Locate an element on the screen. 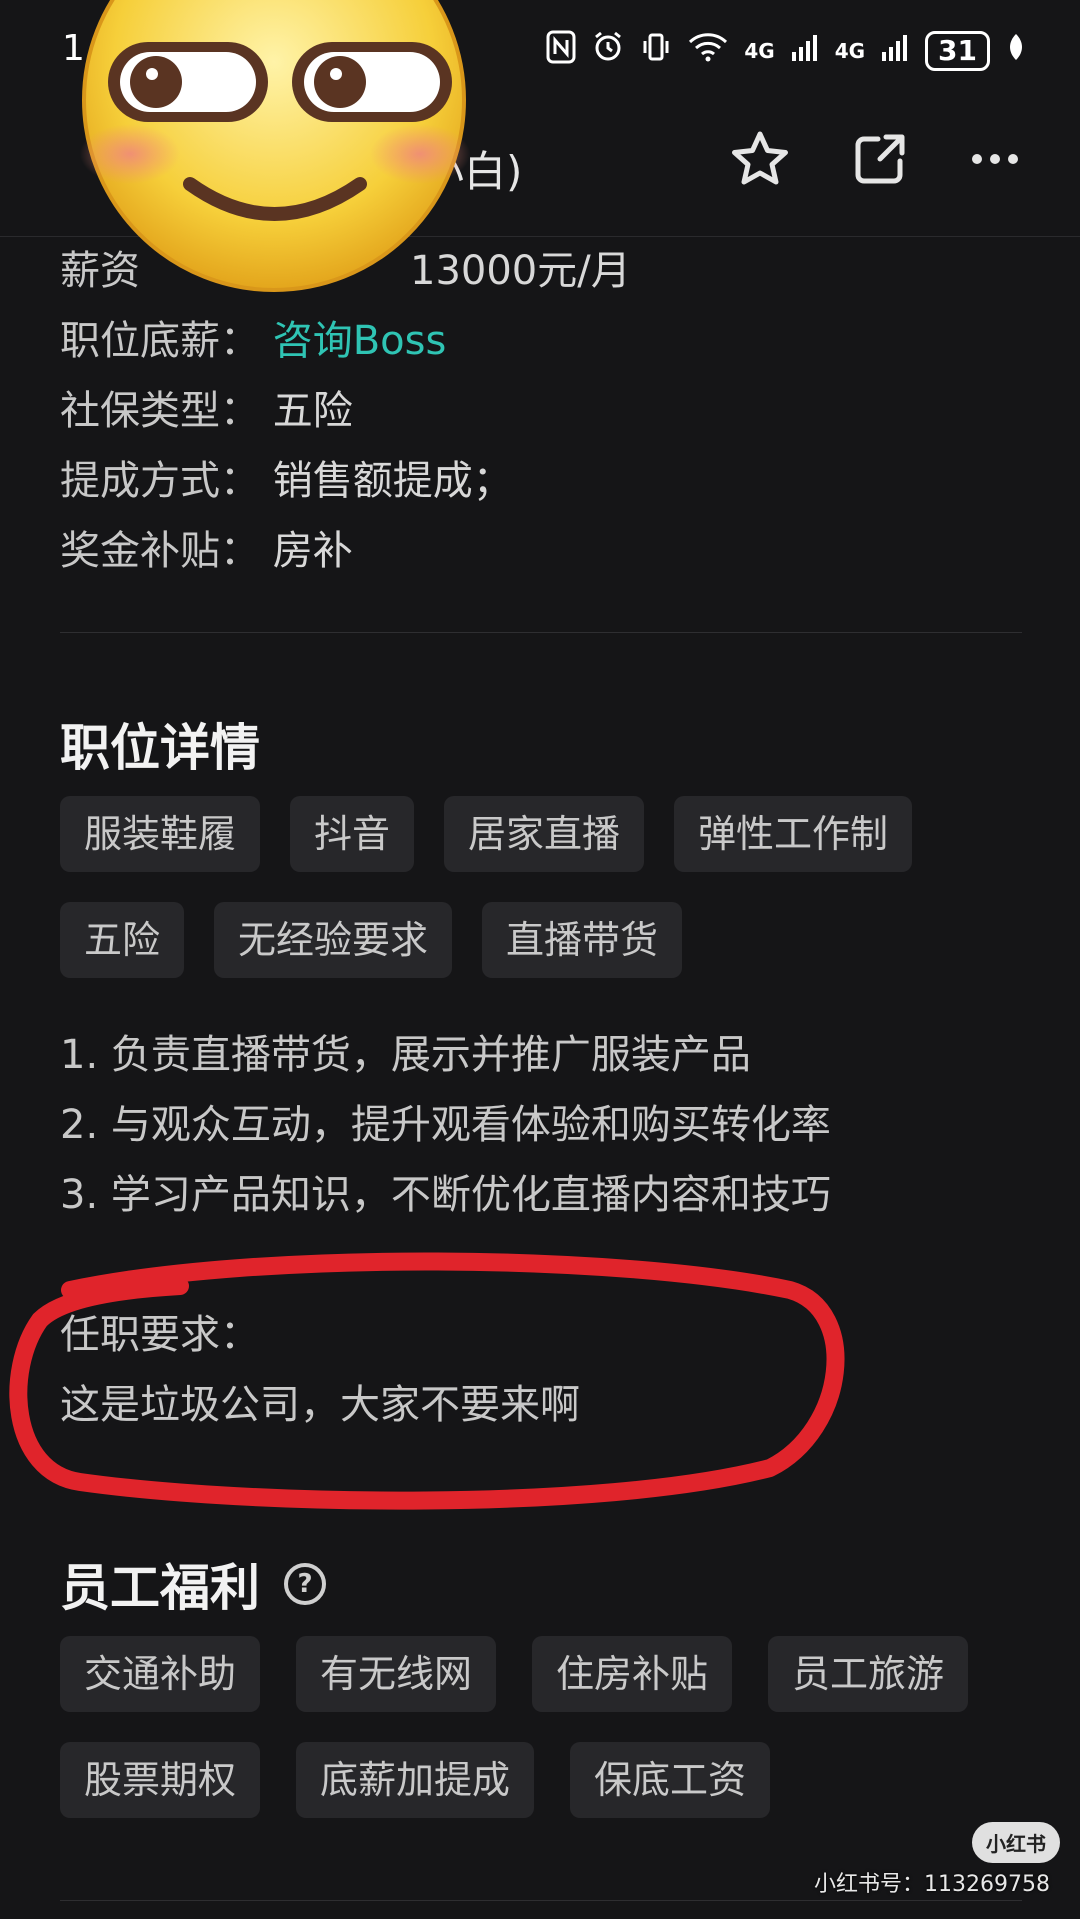  vibrate-icon is located at coordinates (656, 51).